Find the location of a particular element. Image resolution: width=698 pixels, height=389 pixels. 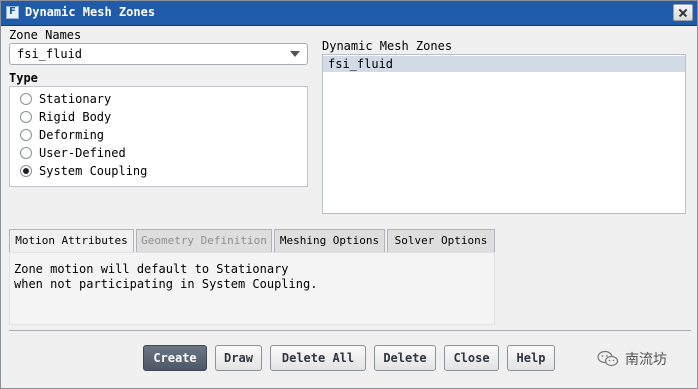

draw-button: Draw is located at coordinates (238, 358).